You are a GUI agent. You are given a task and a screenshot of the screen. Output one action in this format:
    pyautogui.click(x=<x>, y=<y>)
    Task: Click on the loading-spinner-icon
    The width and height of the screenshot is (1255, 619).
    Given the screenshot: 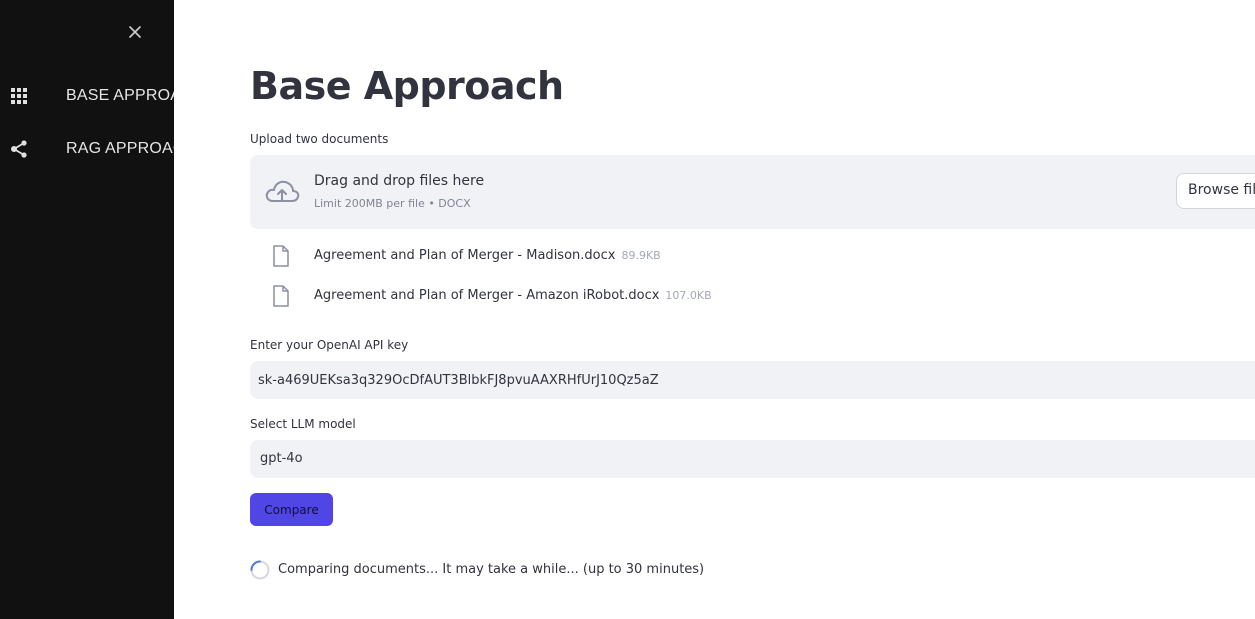 What is the action you would take?
    pyautogui.click(x=260, y=570)
    